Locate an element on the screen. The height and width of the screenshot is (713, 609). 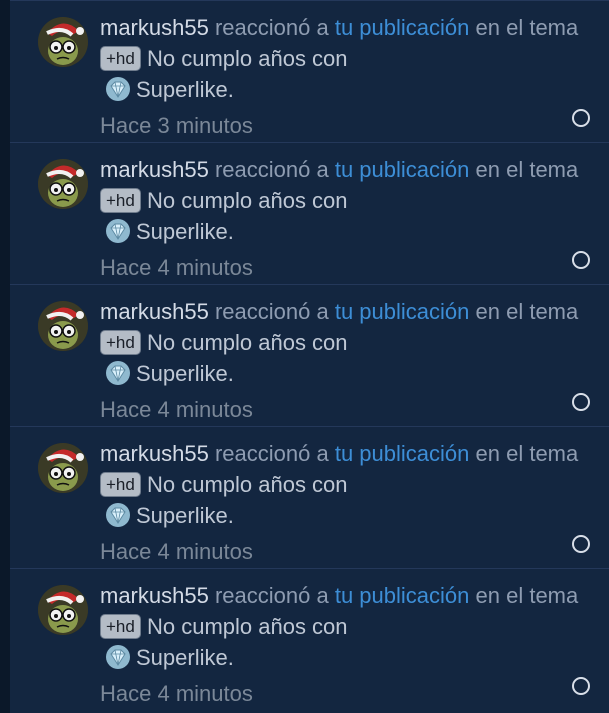
timestamp: Hace 3 minutos is located at coordinates (176, 125).